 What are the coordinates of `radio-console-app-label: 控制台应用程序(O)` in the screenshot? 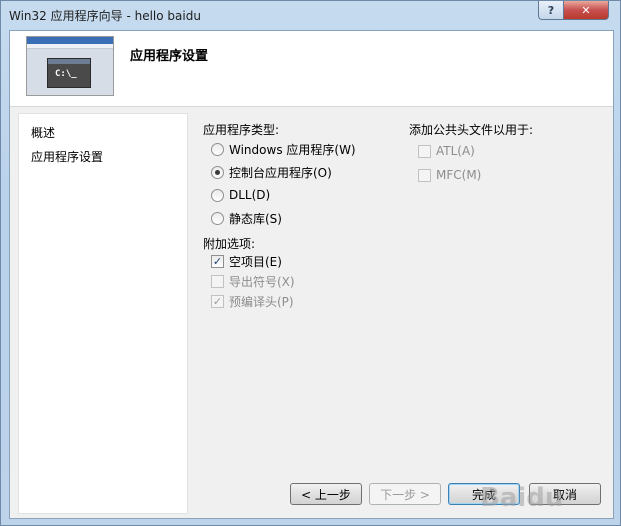 It's located at (280, 172).